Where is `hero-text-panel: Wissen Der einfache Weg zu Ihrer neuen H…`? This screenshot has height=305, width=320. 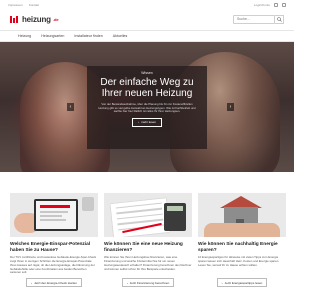
hero-text-panel: Wissen Der einfache Weg zu Ihrer neuen H… is located at coordinates (147, 107).